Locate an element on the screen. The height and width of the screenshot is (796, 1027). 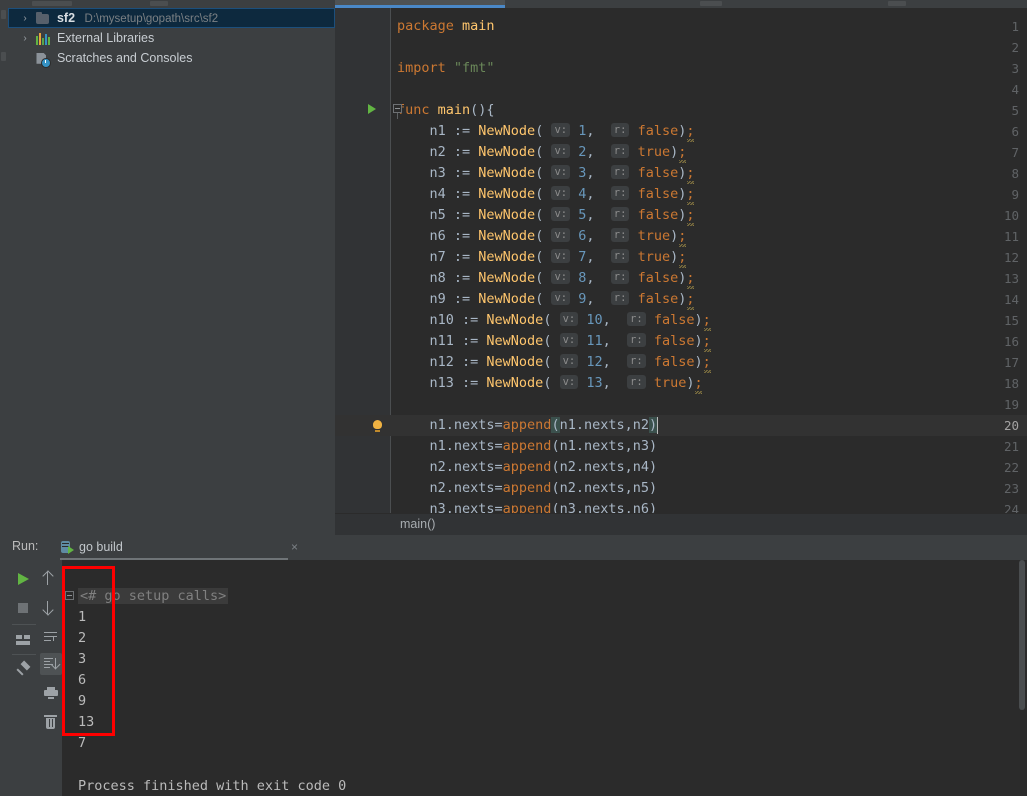
code-line: n12 := NewNode( v: 12, r: false); is located at coordinates (554, 362).